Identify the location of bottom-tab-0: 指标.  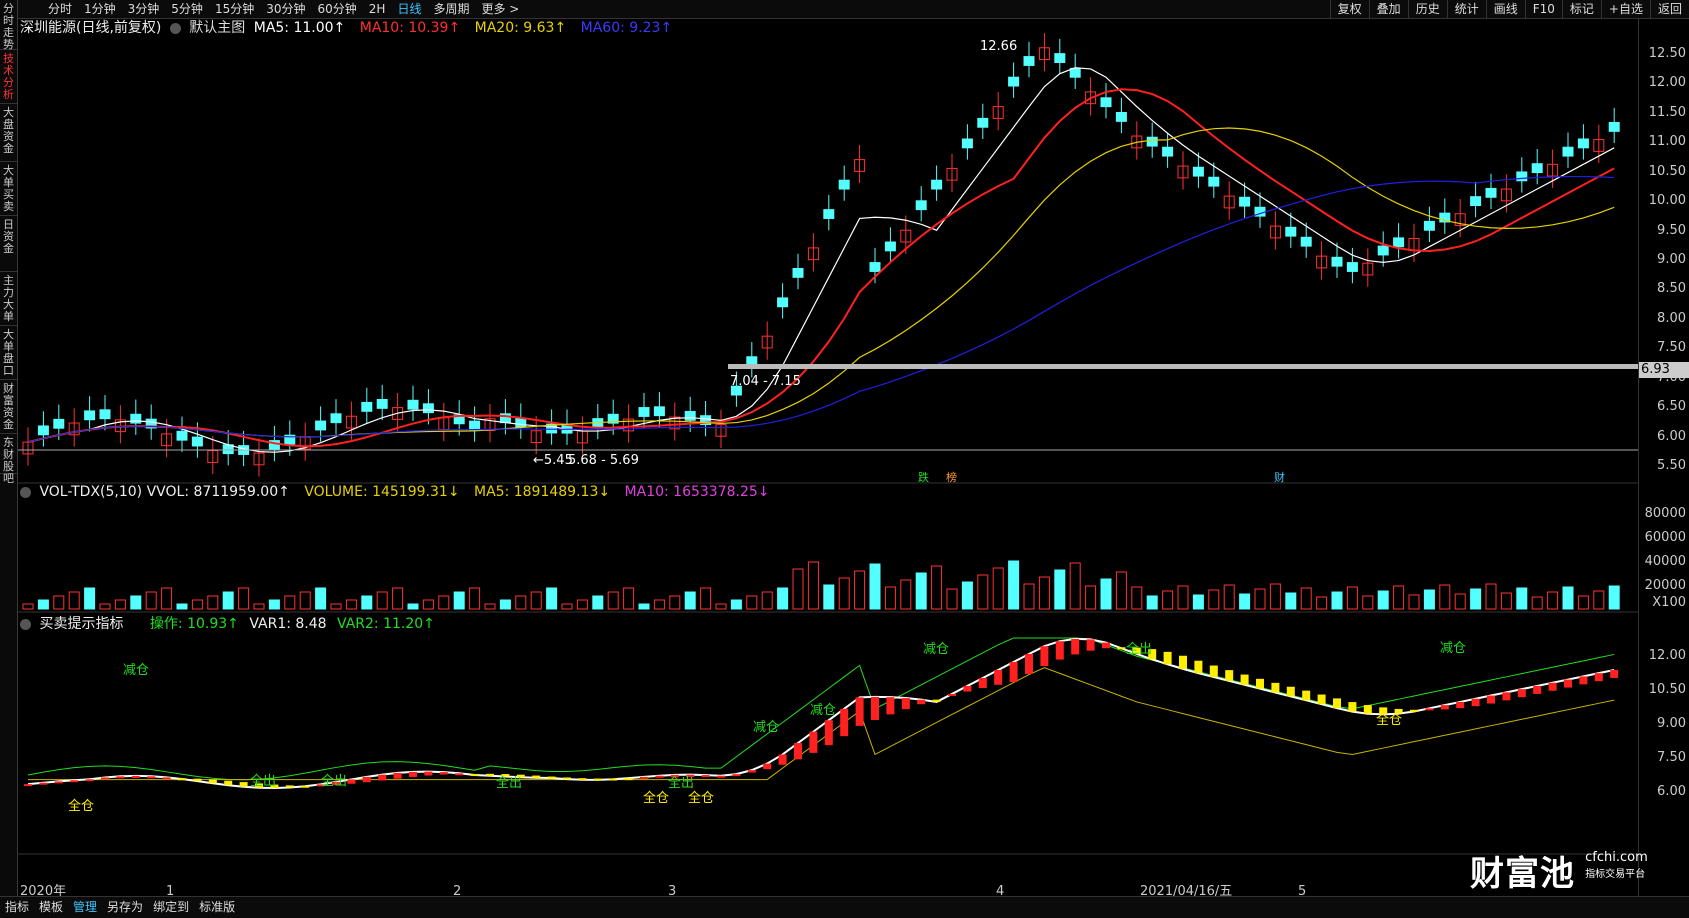
(17, 907).